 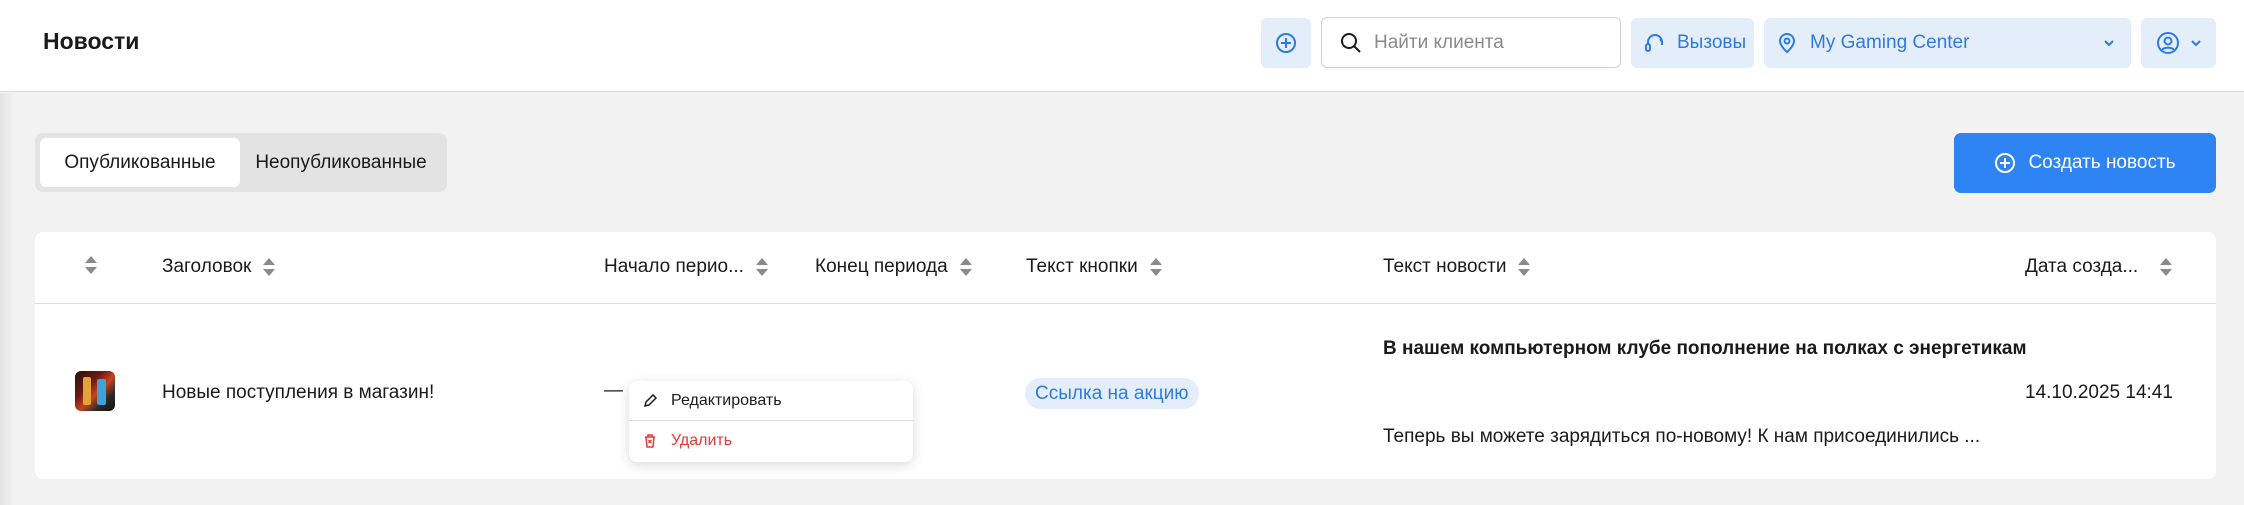 I want to click on trash-icon, so click(x=650, y=441).